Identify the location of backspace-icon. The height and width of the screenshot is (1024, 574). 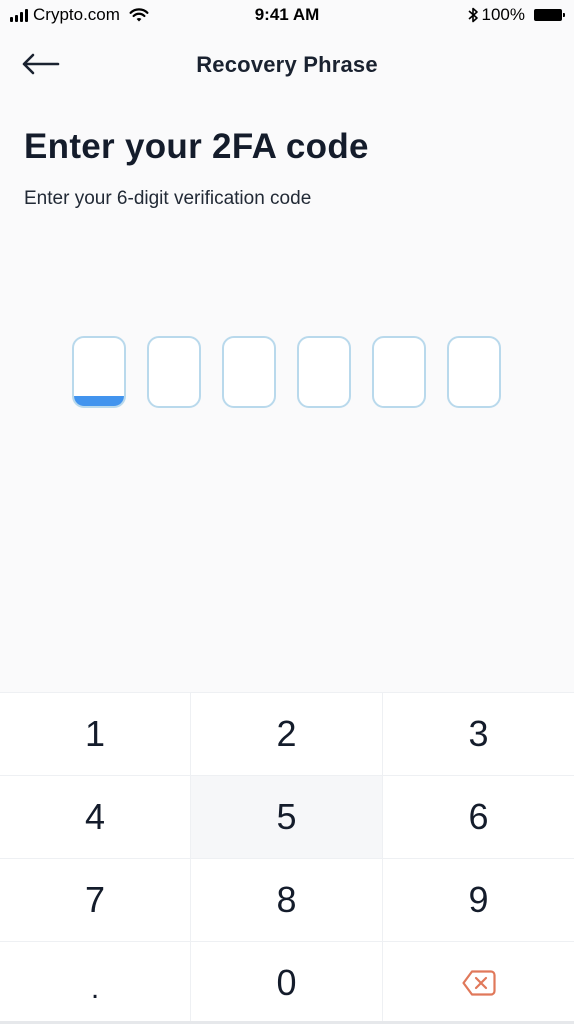
(478, 983).